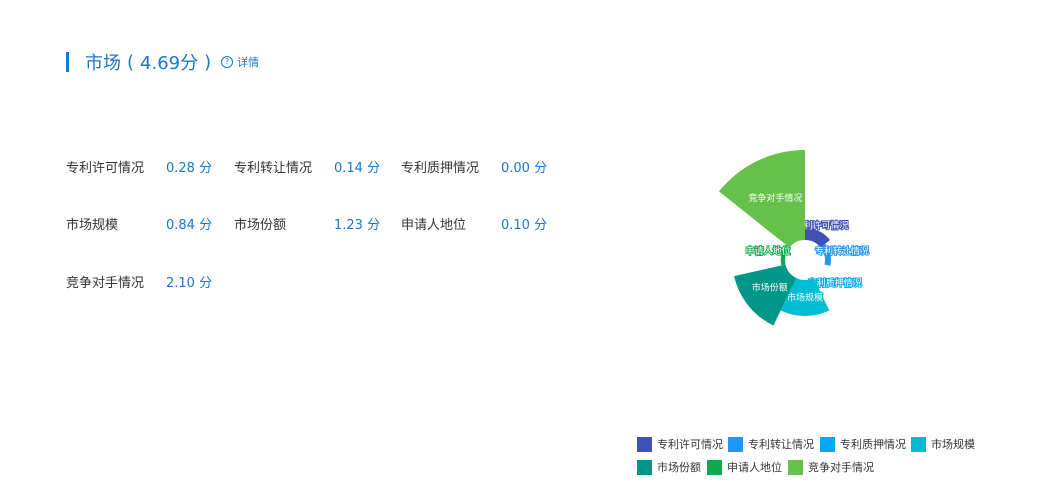  I want to click on rose-sector-label: 申请人地位, so click(767, 251).